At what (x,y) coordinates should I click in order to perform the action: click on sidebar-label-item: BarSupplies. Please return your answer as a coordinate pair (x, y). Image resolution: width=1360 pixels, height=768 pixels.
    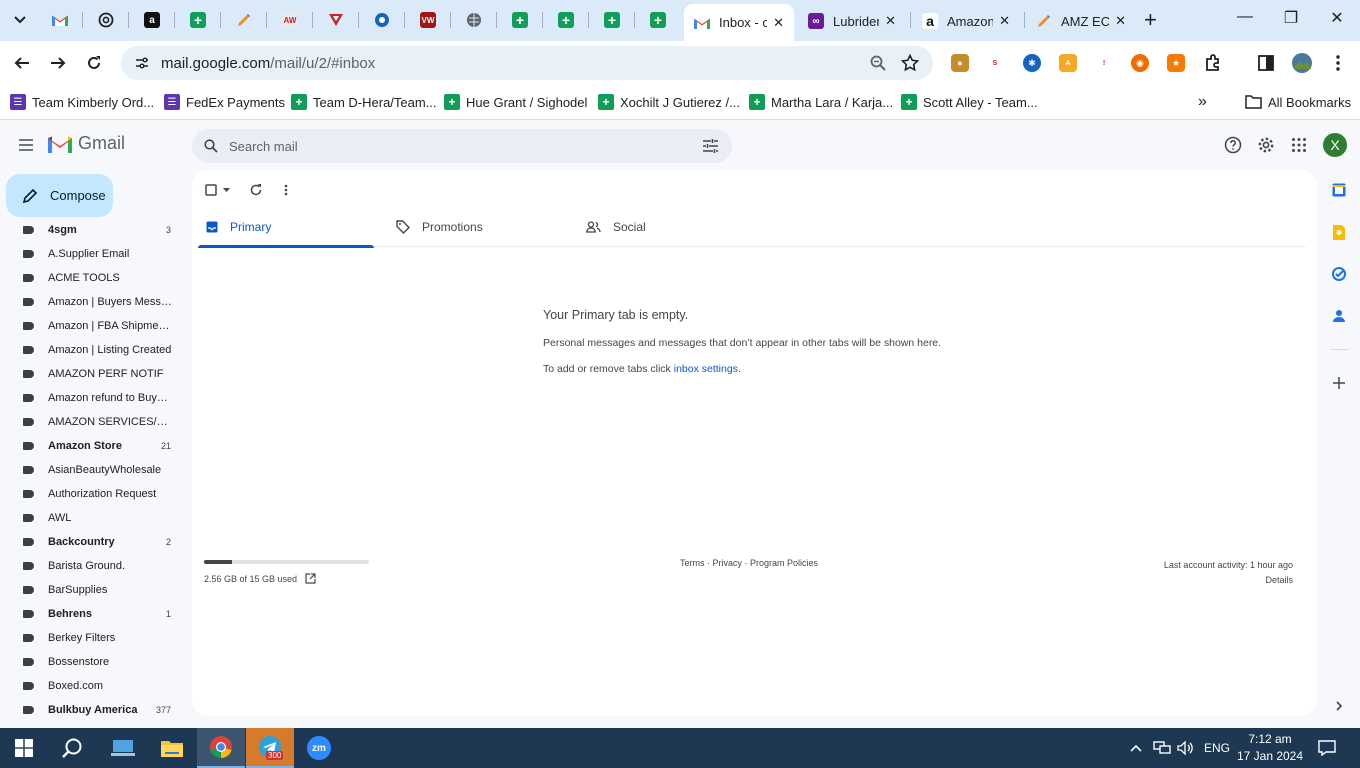
    Looking at the image, I should click on (95, 590).